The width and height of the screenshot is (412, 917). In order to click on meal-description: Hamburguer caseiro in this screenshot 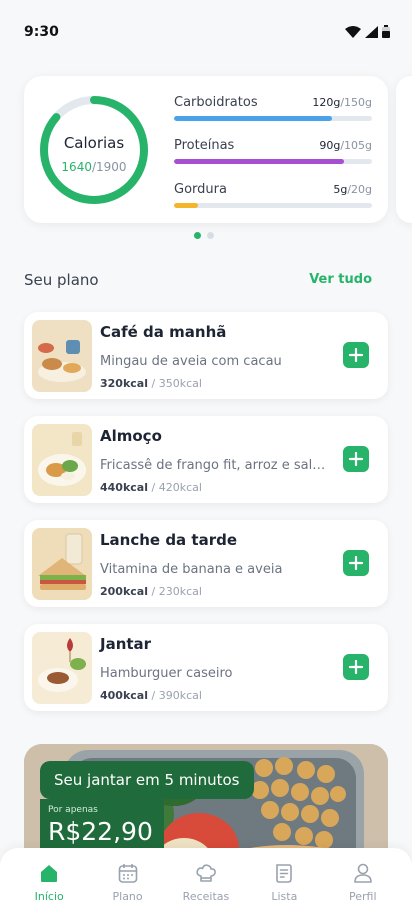, I will do `click(166, 673)`.